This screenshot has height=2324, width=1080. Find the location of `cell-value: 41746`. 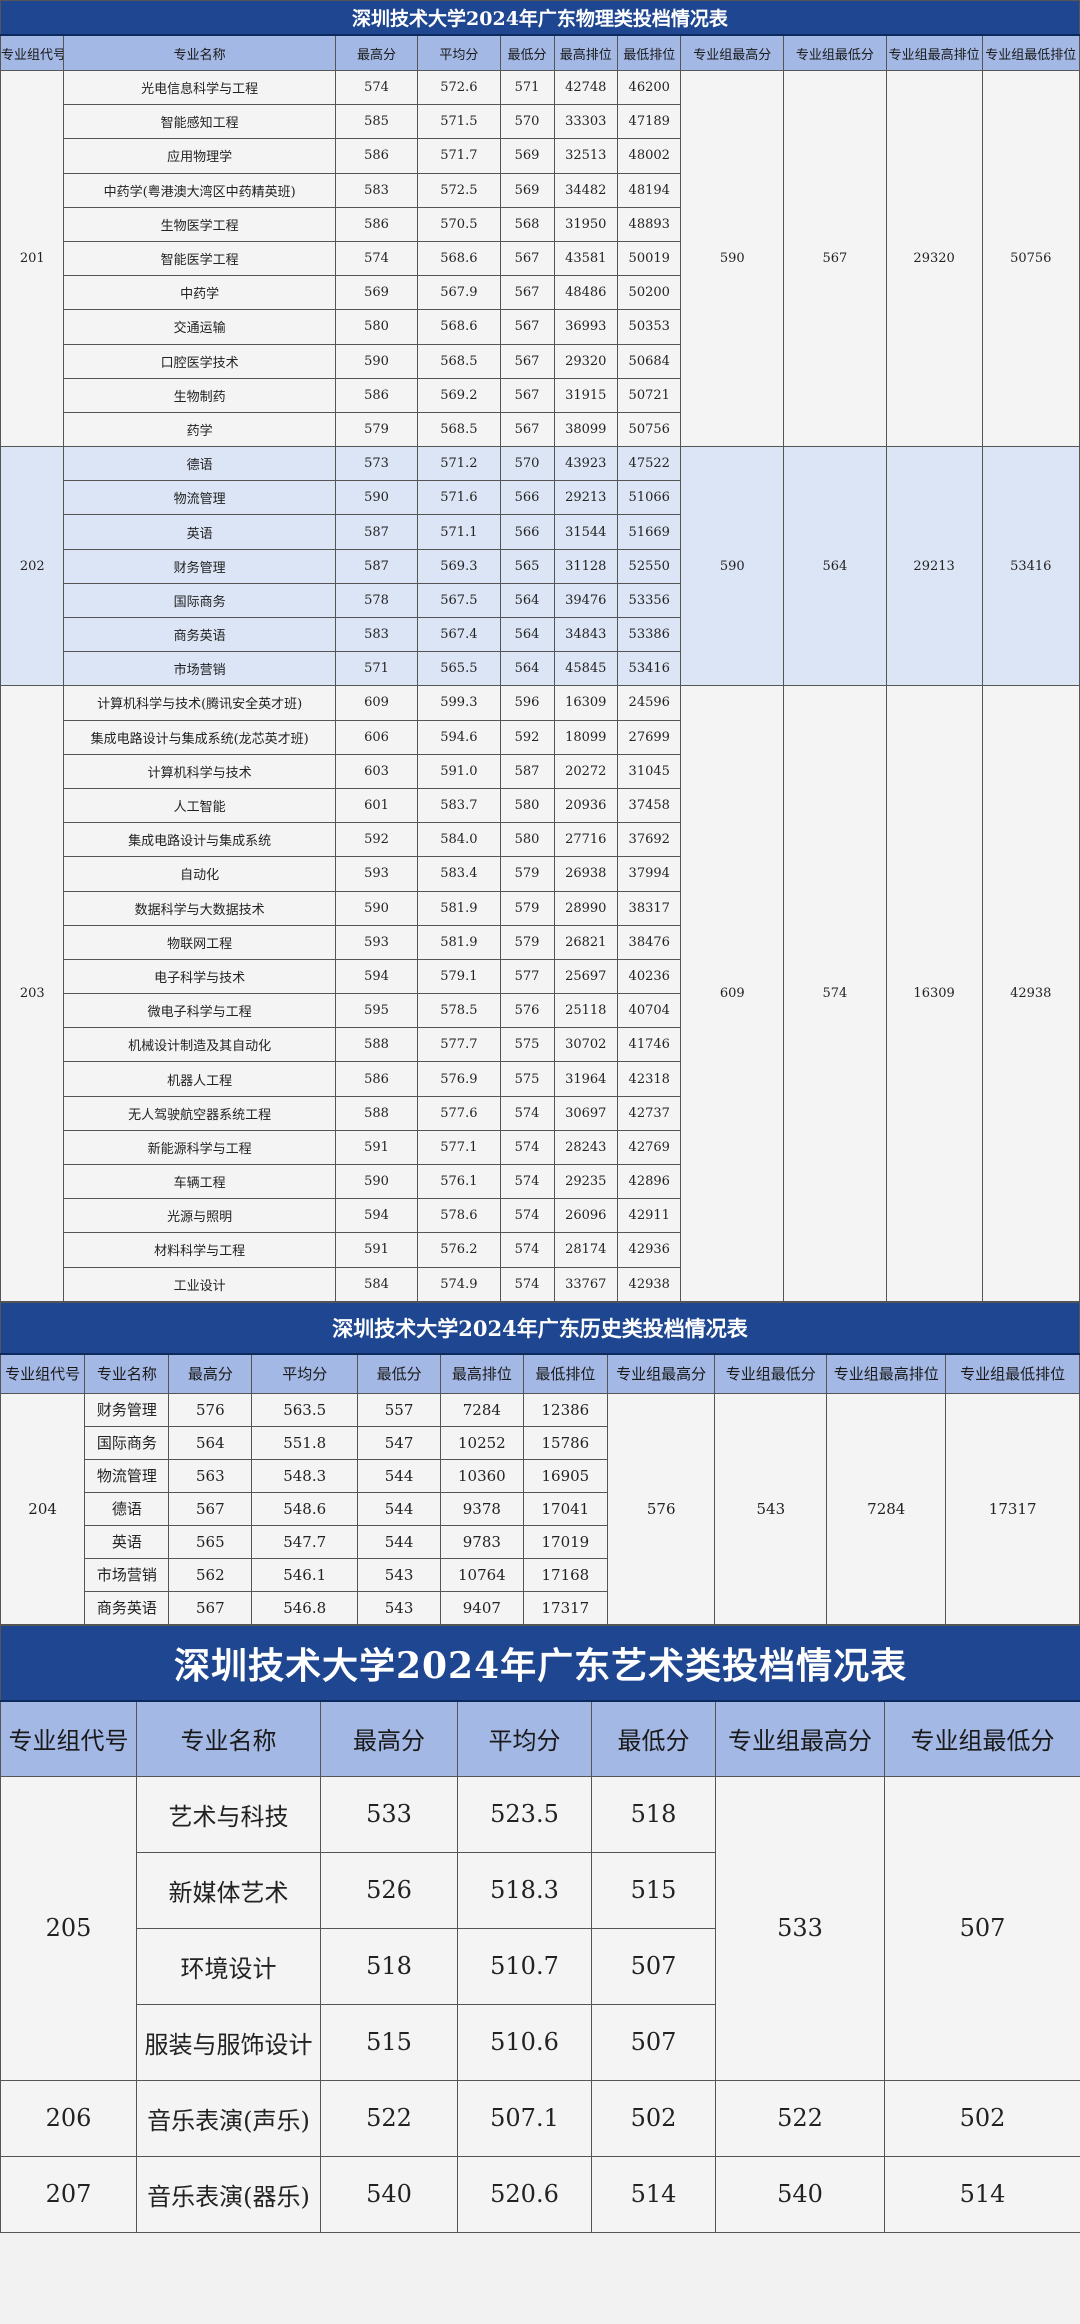

cell-value: 41746 is located at coordinates (649, 1045).